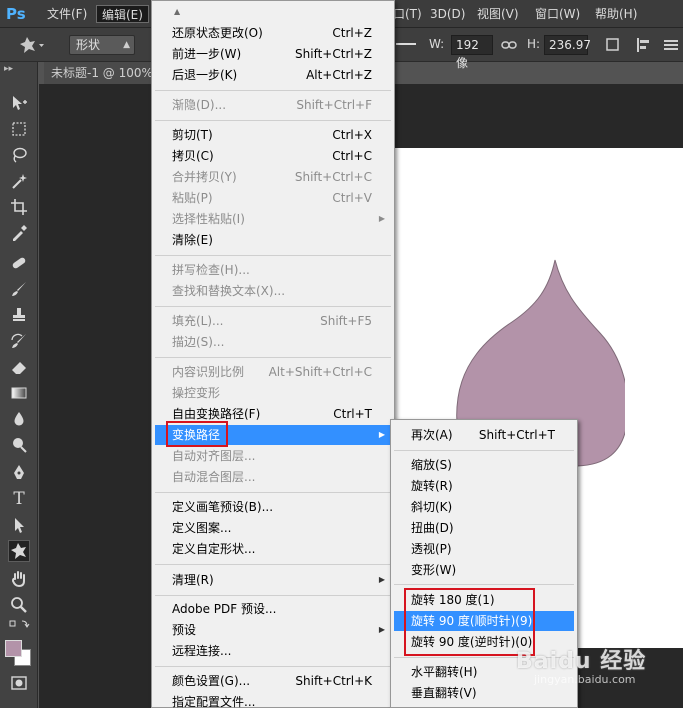  Describe the element at coordinates (273, 198) in the screenshot. I see `menu-item-paste: 粘贴(P) Ctrl+V` at that location.